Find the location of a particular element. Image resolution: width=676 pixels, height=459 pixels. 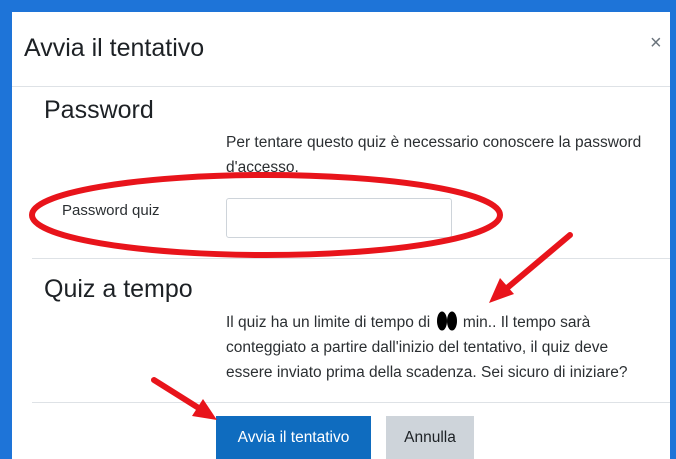

section-divider is located at coordinates (351, 258).